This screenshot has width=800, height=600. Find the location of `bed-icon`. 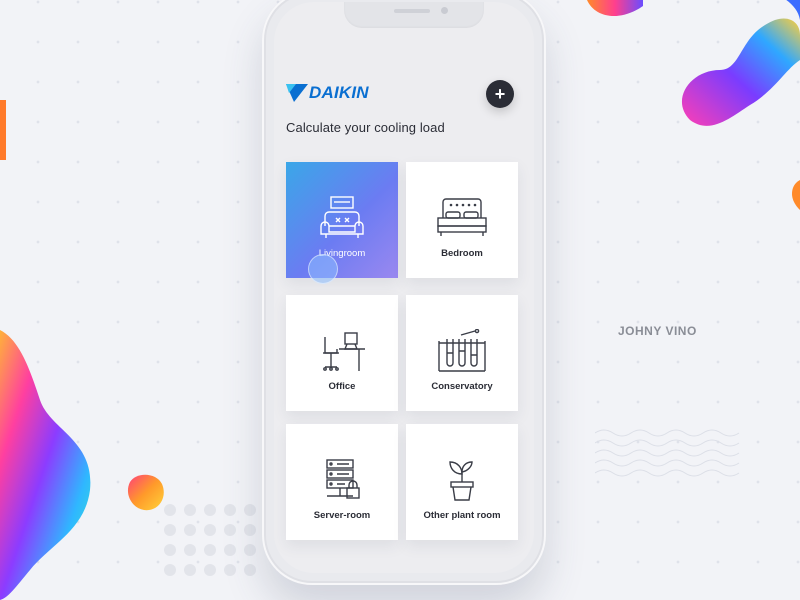

bed-icon is located at coordinates (462, 217).